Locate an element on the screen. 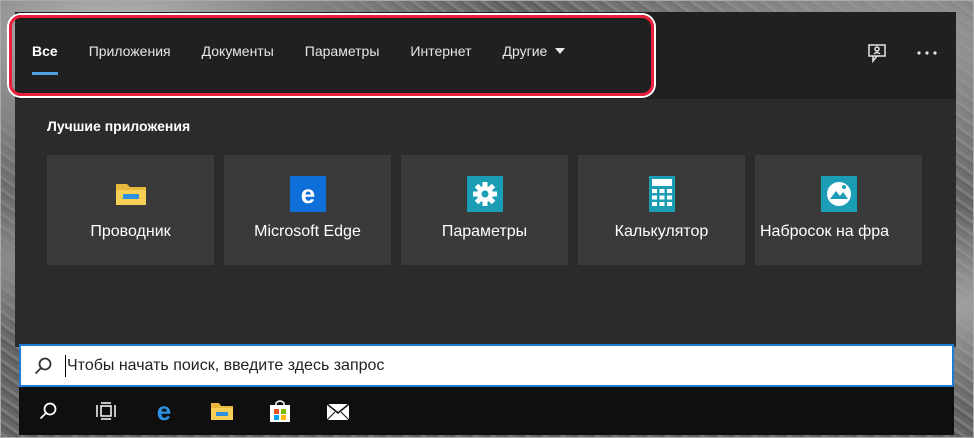  settings-gear-icon is located at coordinates (484, 194).